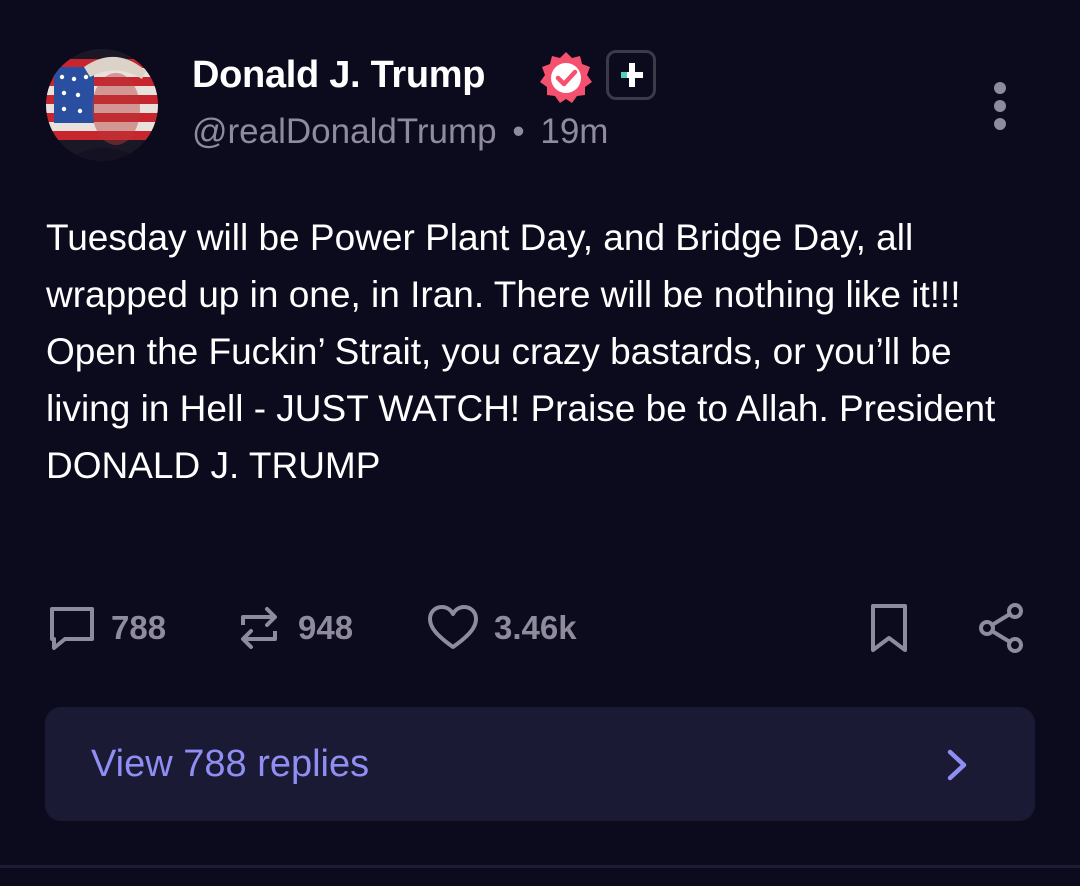 This screenshot has width=1080, height=886. Describe the element at coordinates (259, 628) in the screenshot. I see `repost-icon` at that location.